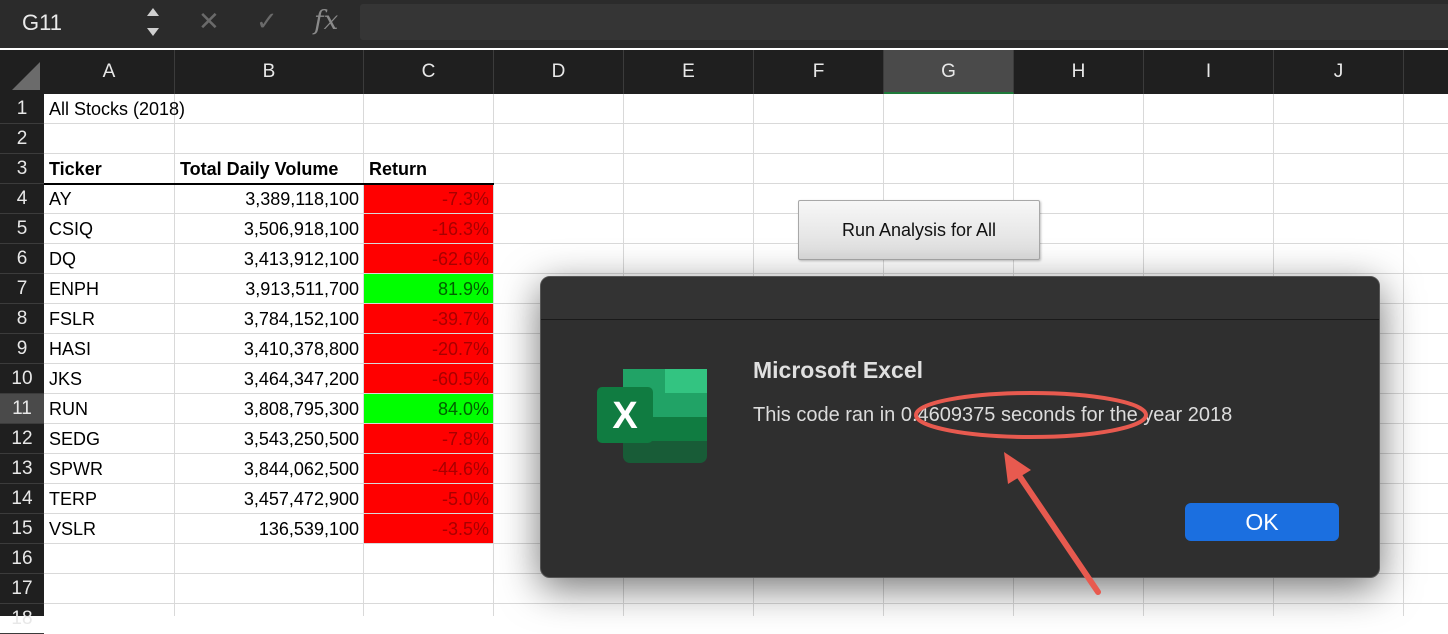  Describe the element at coordinates (625, 416) in the screenshot. I see `excel-logo-letter: X` at that location.